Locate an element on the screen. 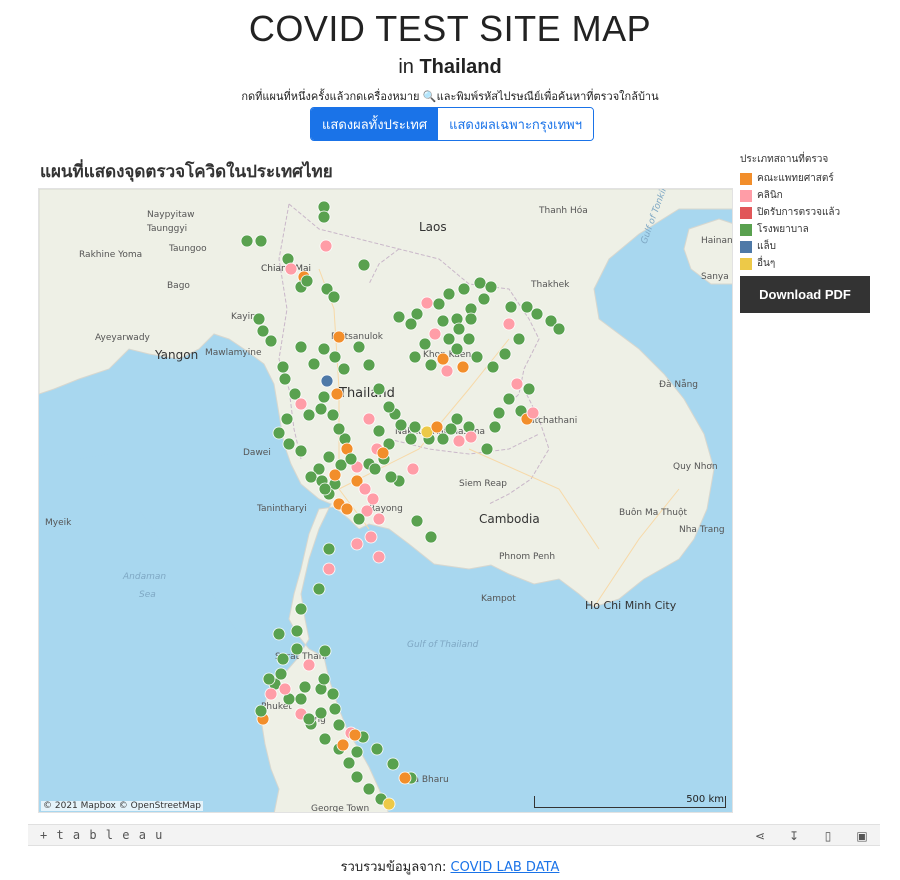 The image size is (900, 880). legend-item: อื่นๆ is located at coordinates (810, 263).